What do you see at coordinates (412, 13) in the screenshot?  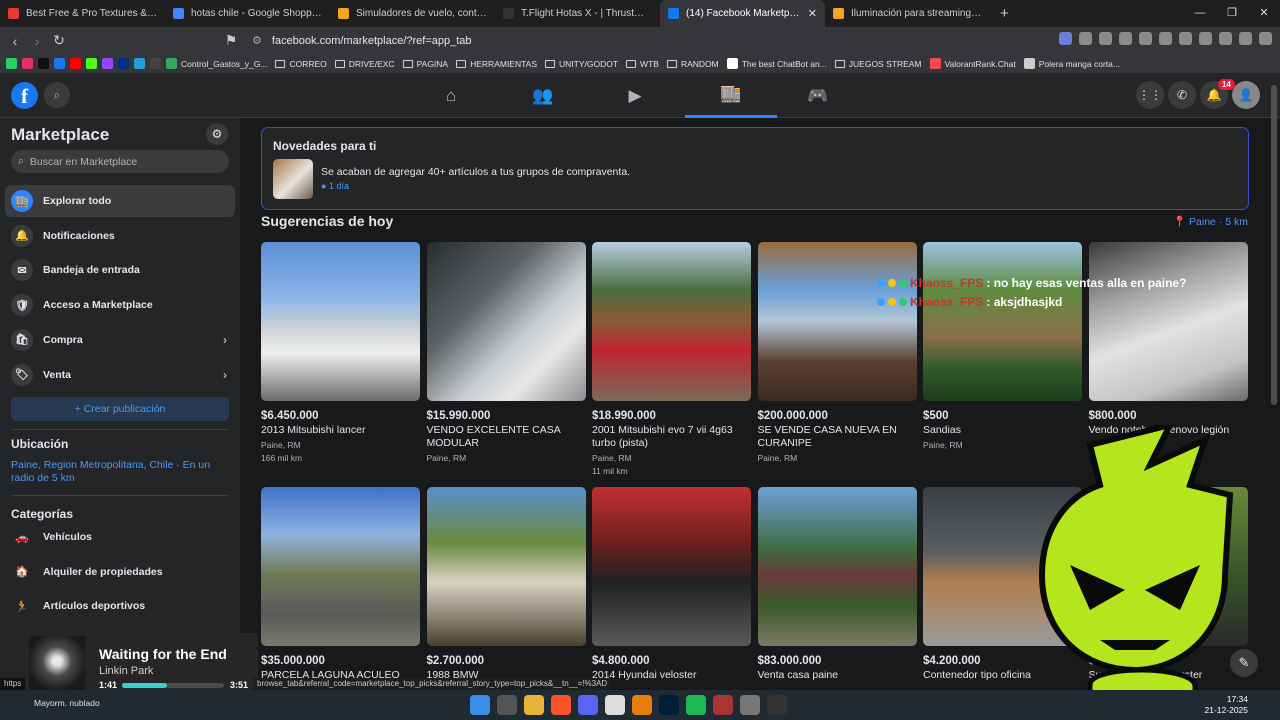 I see `browser-tab: Simuladores de vuelo, controles y vo` at bounding box center [412, 13].